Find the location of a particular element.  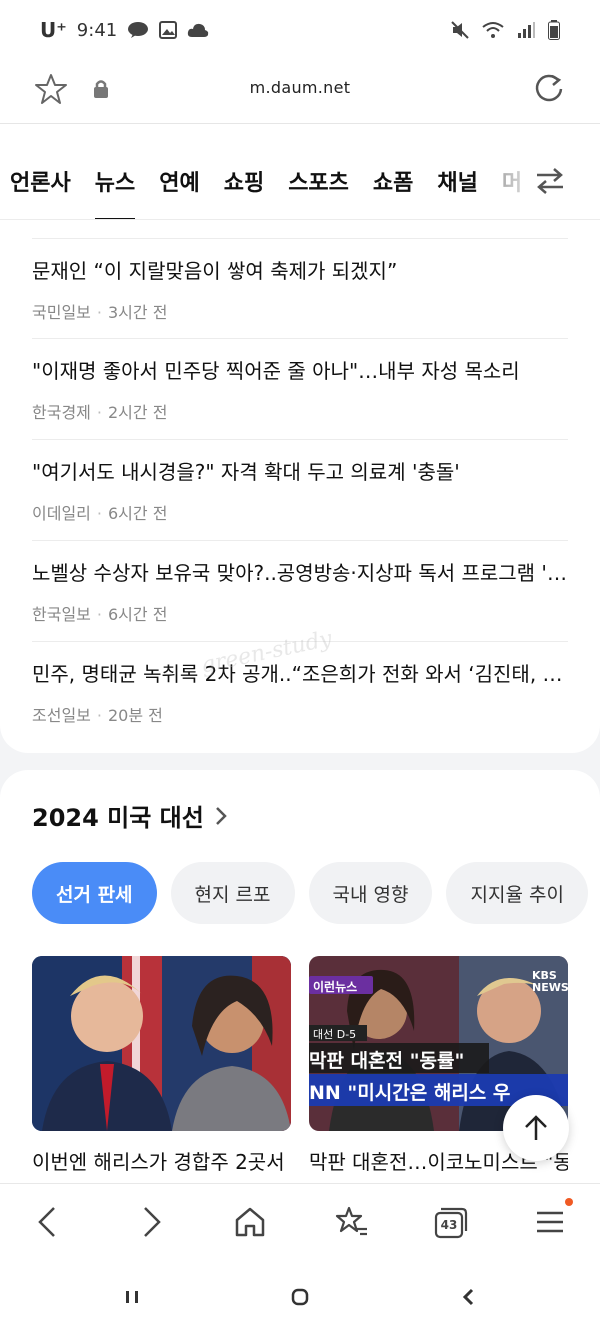

category-tab-list: 언론사 뉴스 연예 쇼핑 스포츠 쇼폼 채널 머 is located at coordinates (266, 192).